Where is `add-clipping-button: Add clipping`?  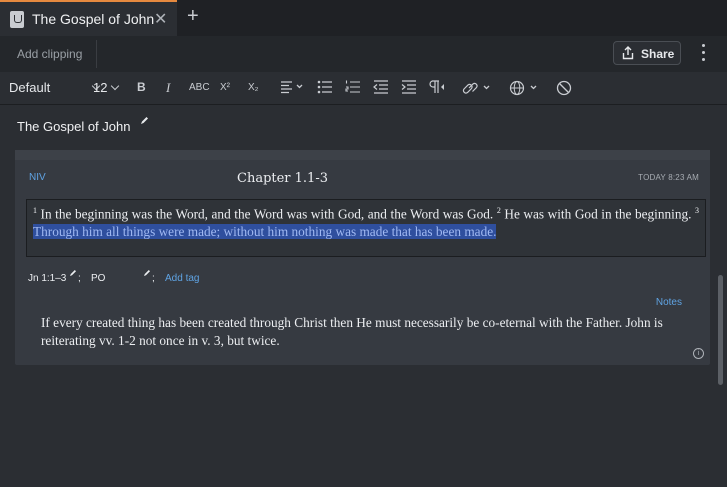
add-clipping-button: Add clipping is located at coordinates (49, 54).